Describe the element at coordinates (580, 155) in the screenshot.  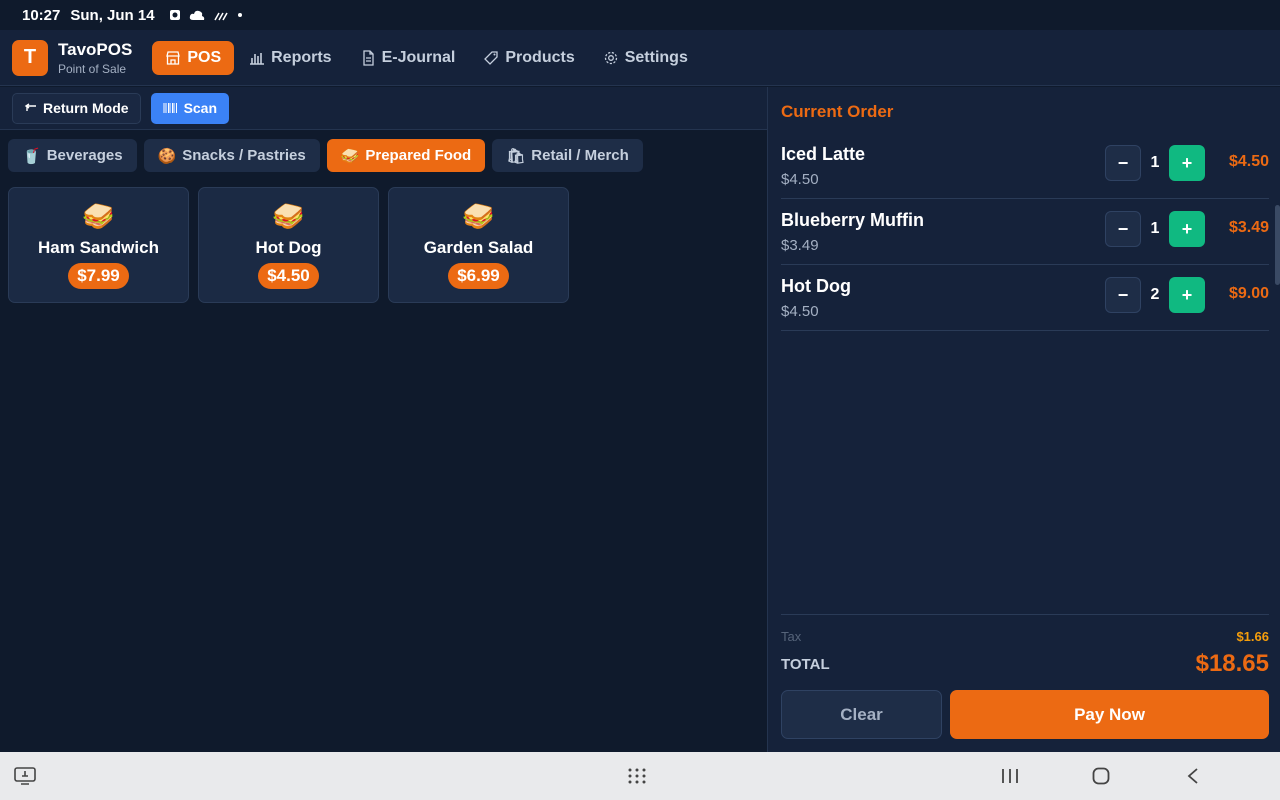
I see `category-label: Retail / Merch` at that location.